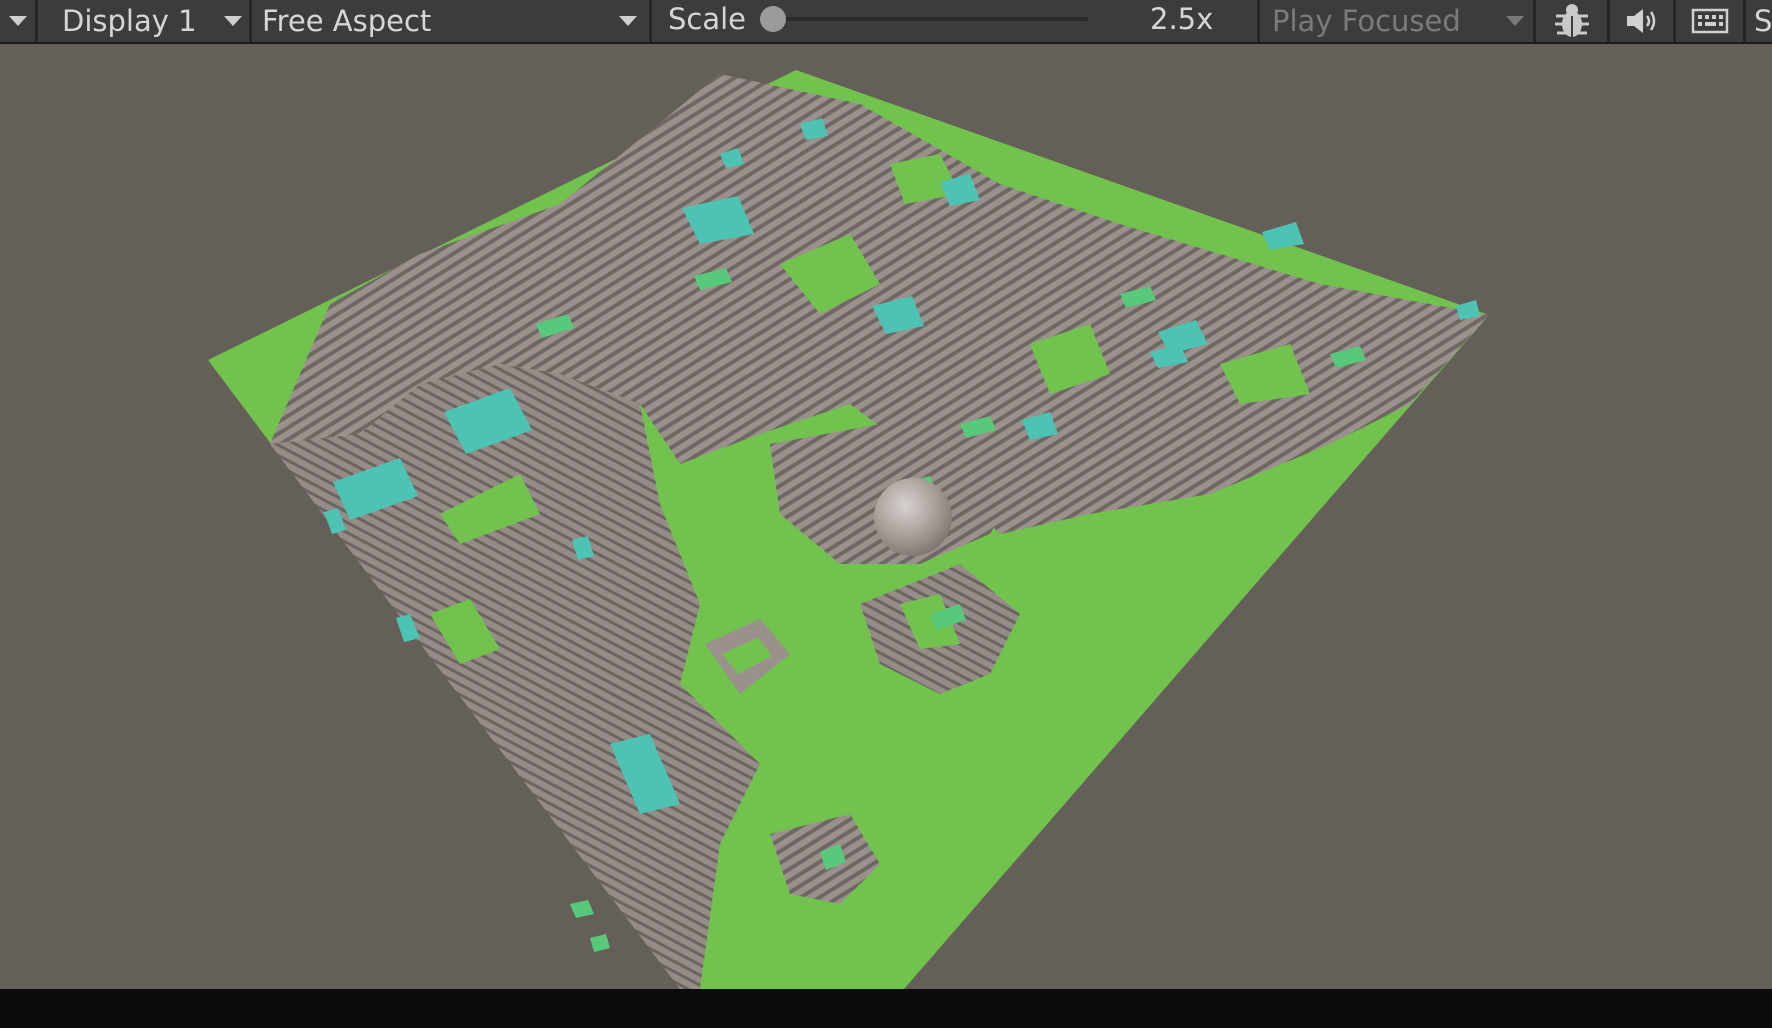 This screenshot has width=1772, height=1028. I want to click on scale-slider-knob, so click(773, 19).